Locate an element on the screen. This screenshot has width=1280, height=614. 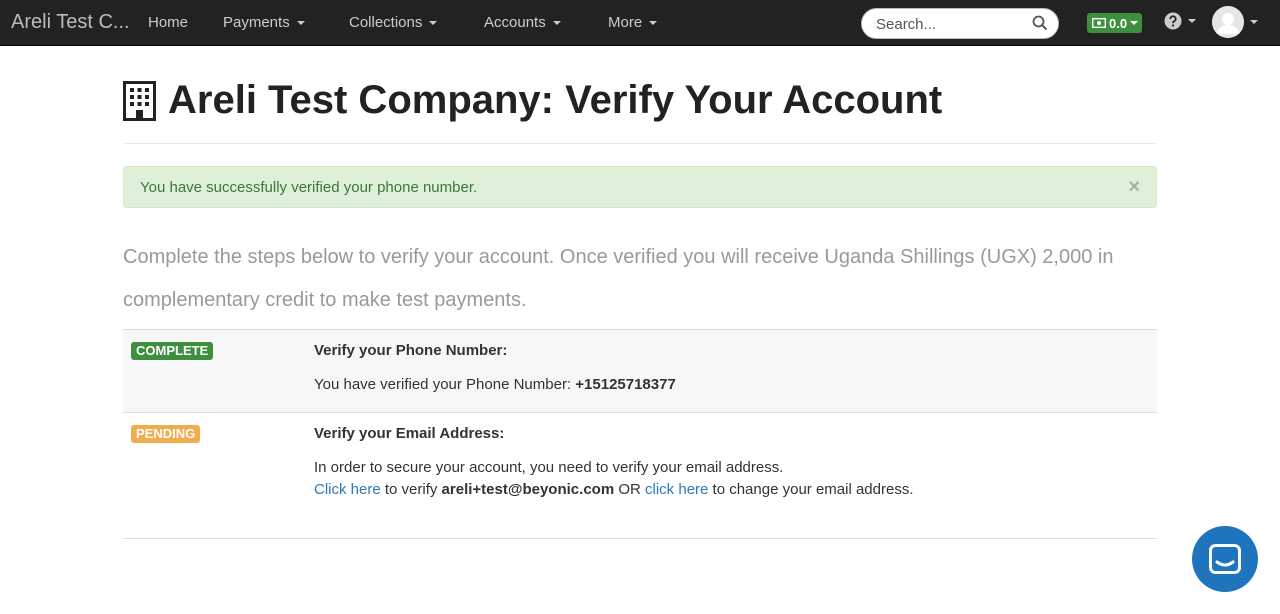
nav-accounts-label: Accounts is located at coordinates (515, 22).